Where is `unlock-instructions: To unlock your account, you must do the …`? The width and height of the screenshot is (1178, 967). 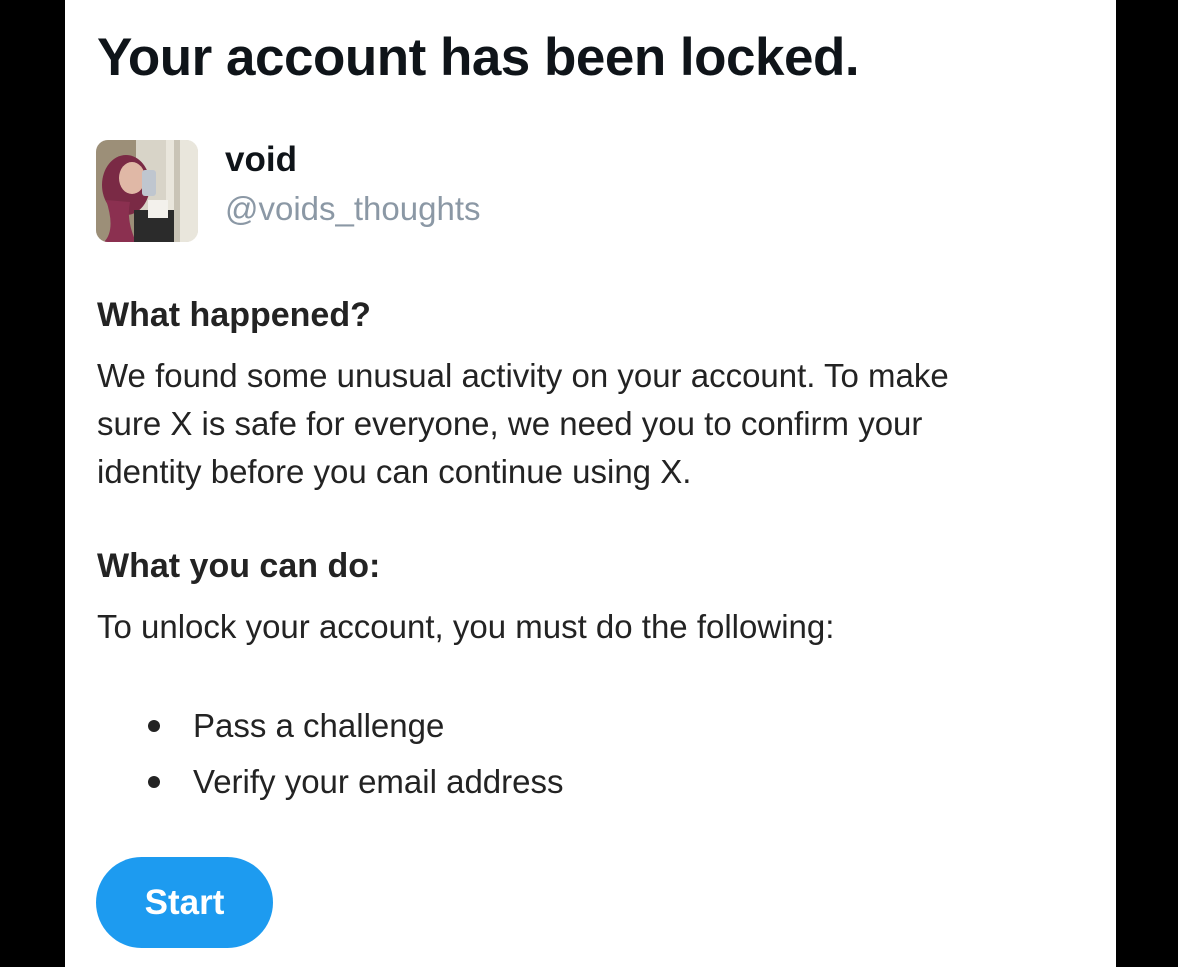 unlock-instructions: To unlock your account, you must do the … is located at coordinates (466, 626).